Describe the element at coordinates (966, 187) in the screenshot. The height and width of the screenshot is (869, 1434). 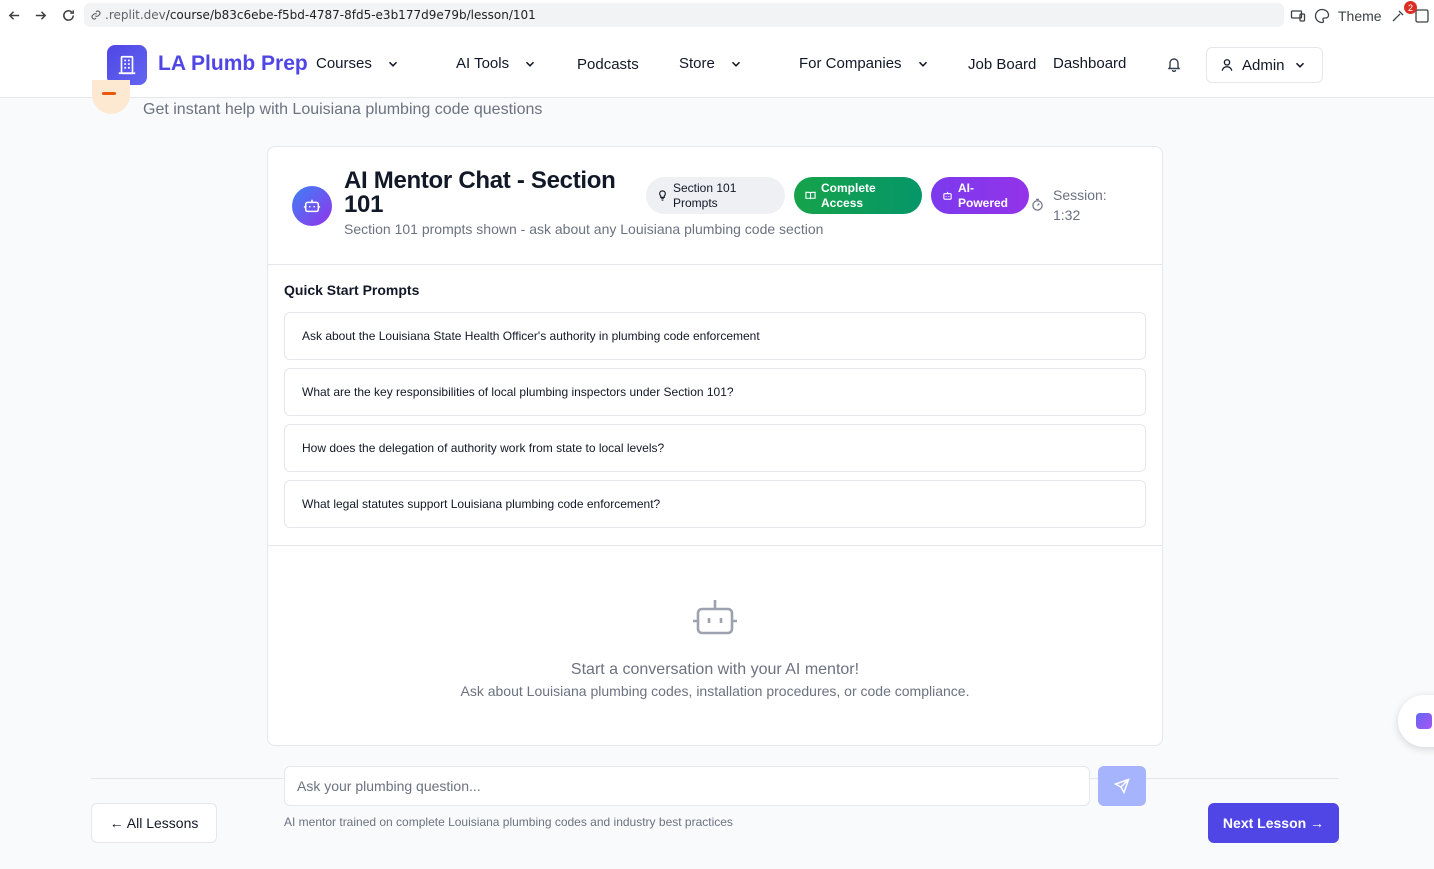
I see `ai-powered-badge-line1: AI-` at that location.